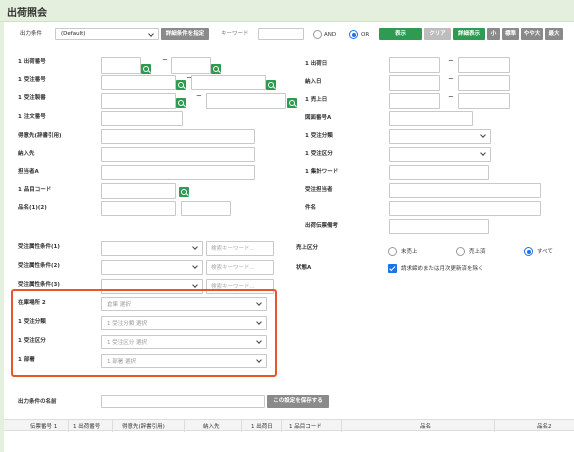 Image resolution: width=574 pixels, height=452 pixels. Describe the element at coordinates (191, 65) in the screenshot. I see `ship-no-to-input` at that location.